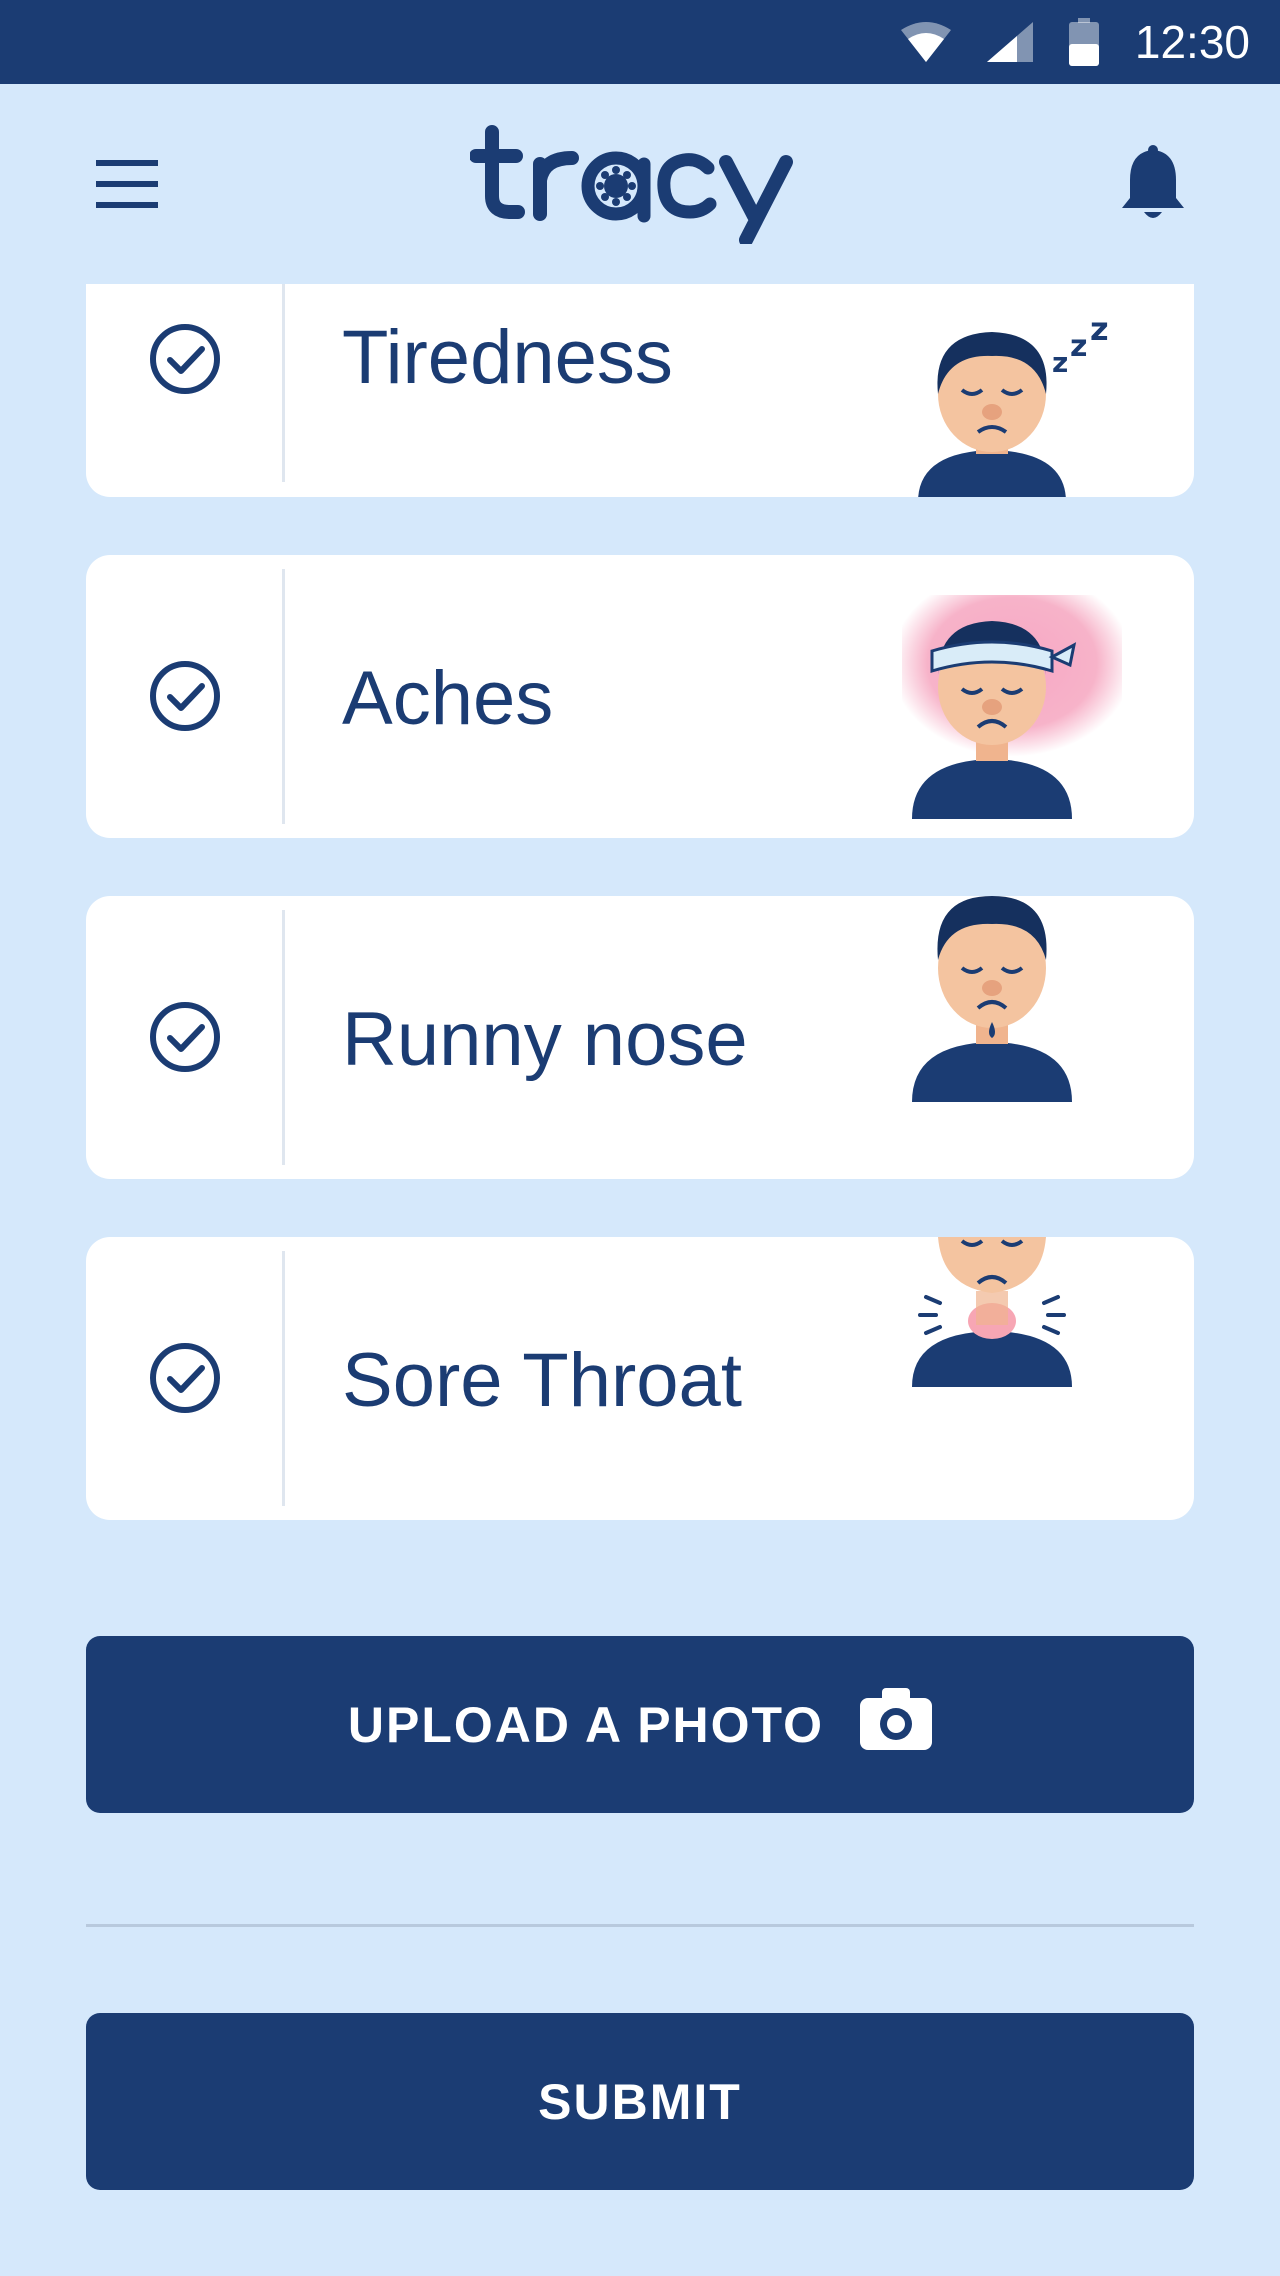  What do you see at coordinates (1012, 1352) in the screenshot?
I see `sore-throat-person-icon` at bounding box center [1012, 1352].